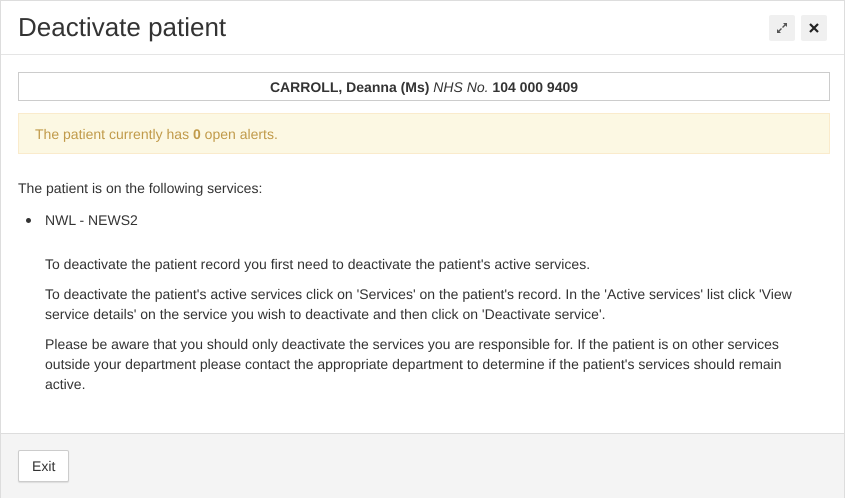 The image size is (845, 498). I want to click on expand-button, so click(782, 27).